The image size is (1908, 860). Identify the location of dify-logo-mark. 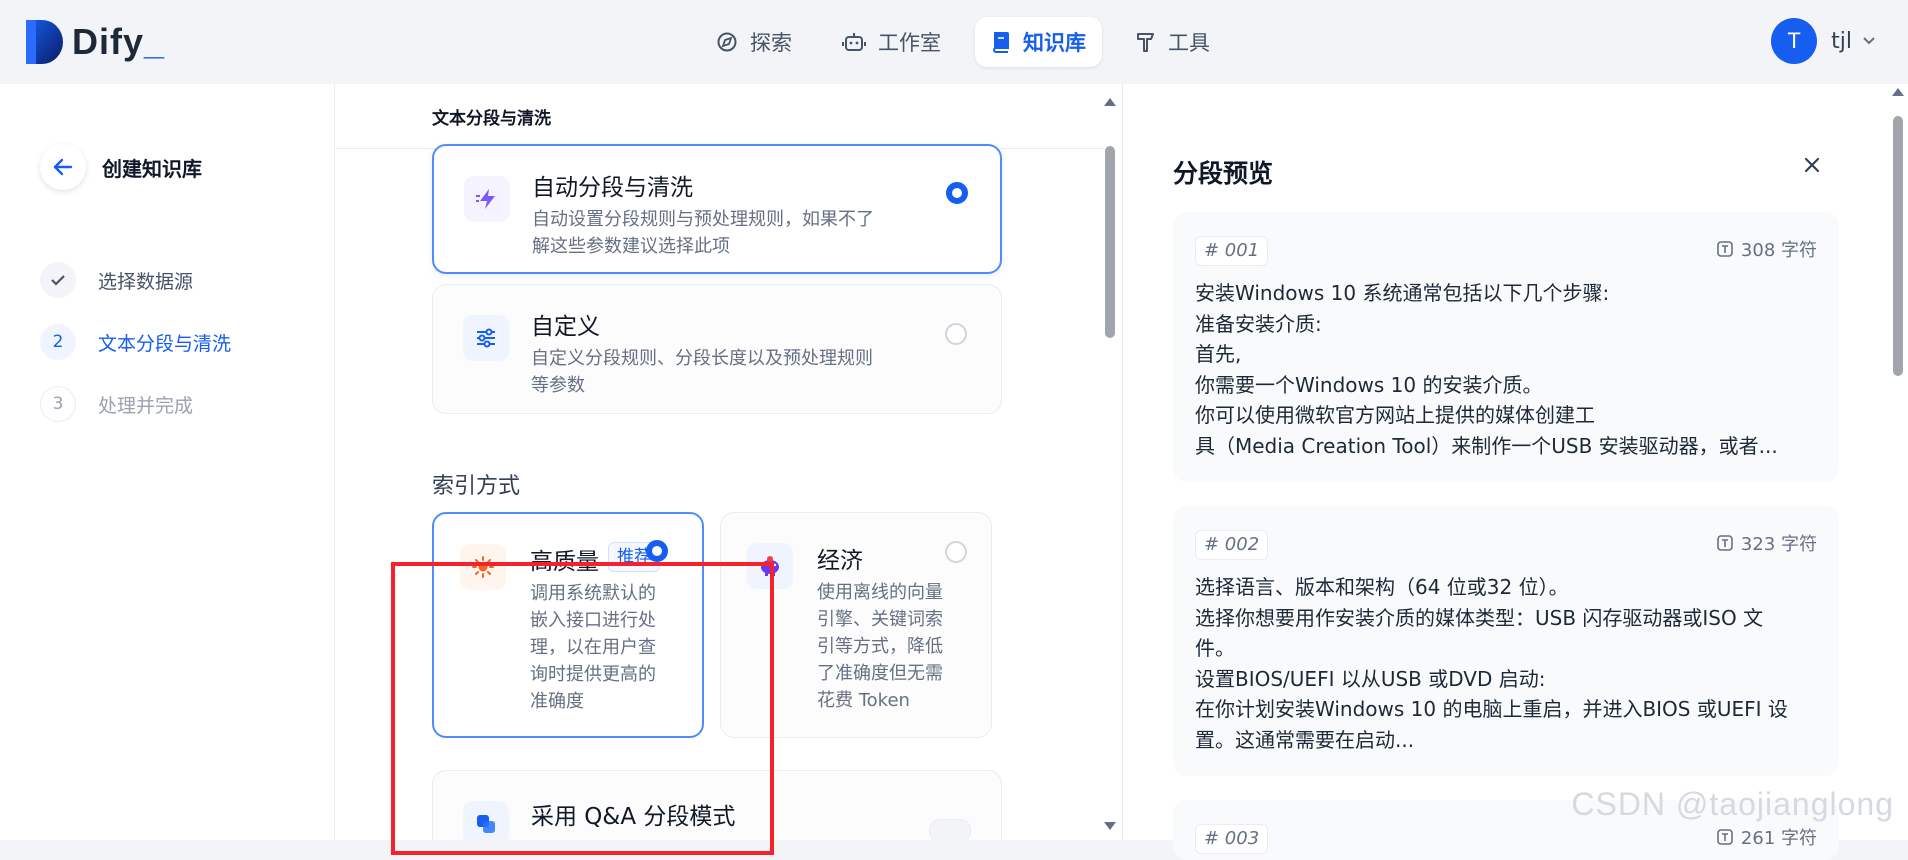
(45, 42).